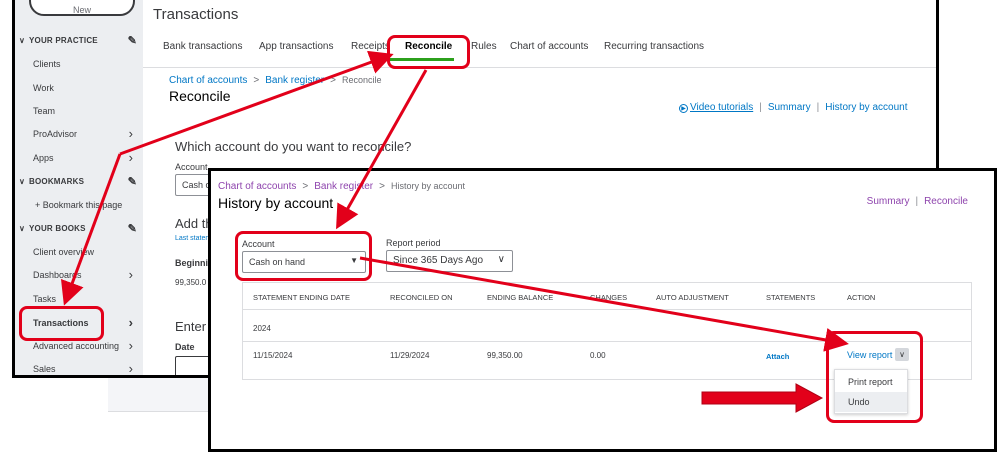 This screenshot has height=456, width=999. What do you see at coordinates (721, 107) in the screenshot?
I see `video-tutorials-link: Video tutorials` at bounding box center [721, 107].